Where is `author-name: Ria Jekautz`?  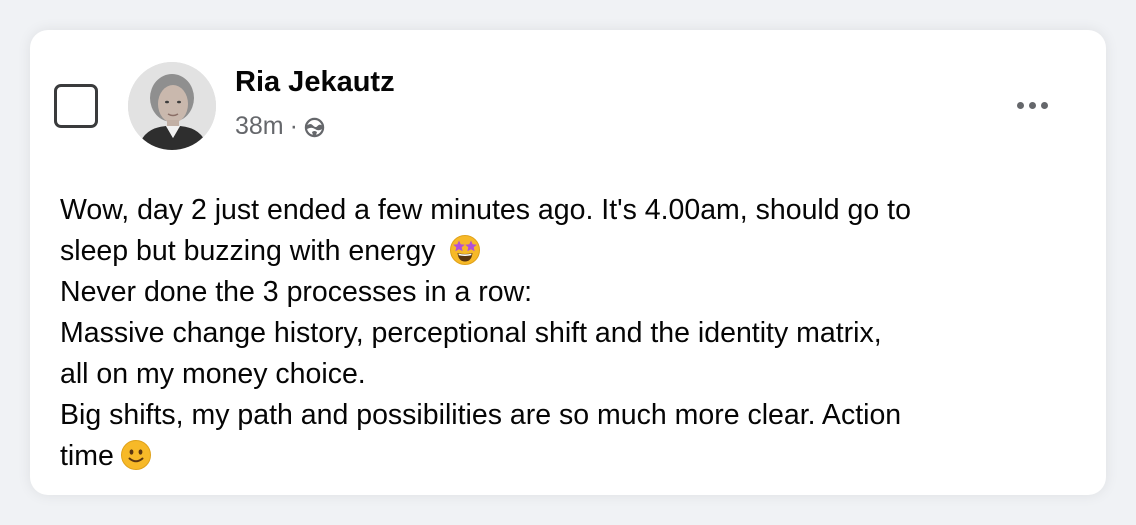
author-name: Ria Jekautz is located at coordinates (315, 82).